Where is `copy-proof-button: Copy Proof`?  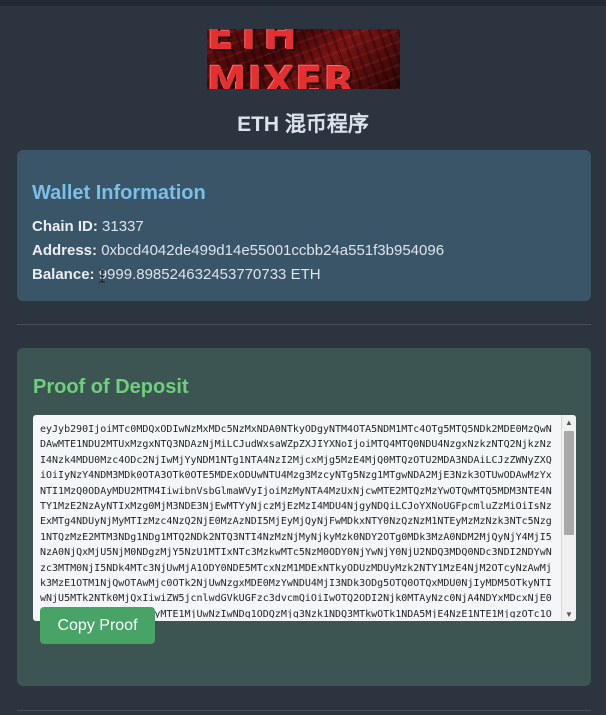
copy-proof-button: Copy Proof is located at coordinates (97, 625).